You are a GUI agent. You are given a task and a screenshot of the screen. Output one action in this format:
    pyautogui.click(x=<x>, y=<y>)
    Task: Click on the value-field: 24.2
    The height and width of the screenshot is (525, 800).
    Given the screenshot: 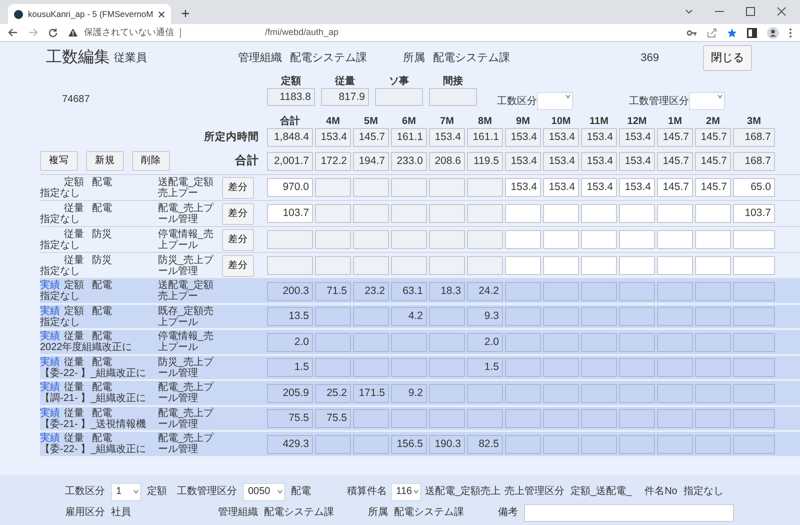 What is the action you would take?
    pyautogui.click(x=485, y=291)
    